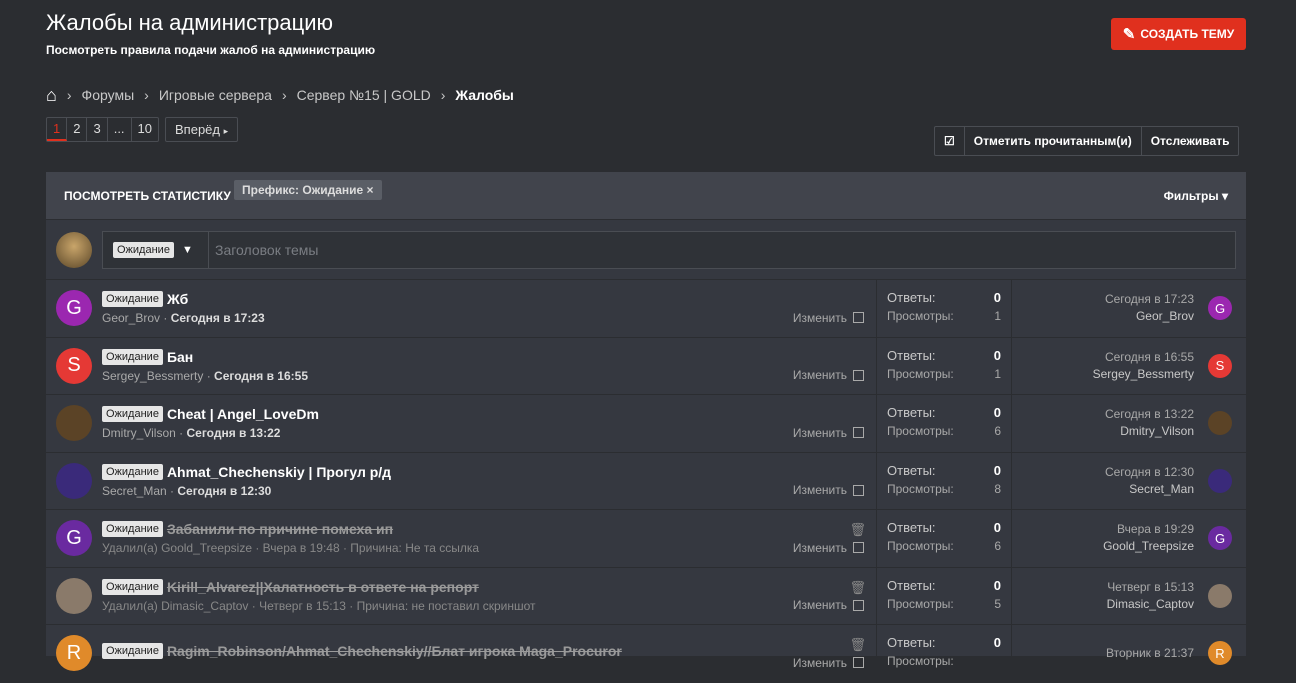 Image resolution: width=1296 pixels, height=683 pixels. Describe the element at coordinates (152, 376) in the screenshot. I see `thread-author: Sergey_Bessmerty` at that location.